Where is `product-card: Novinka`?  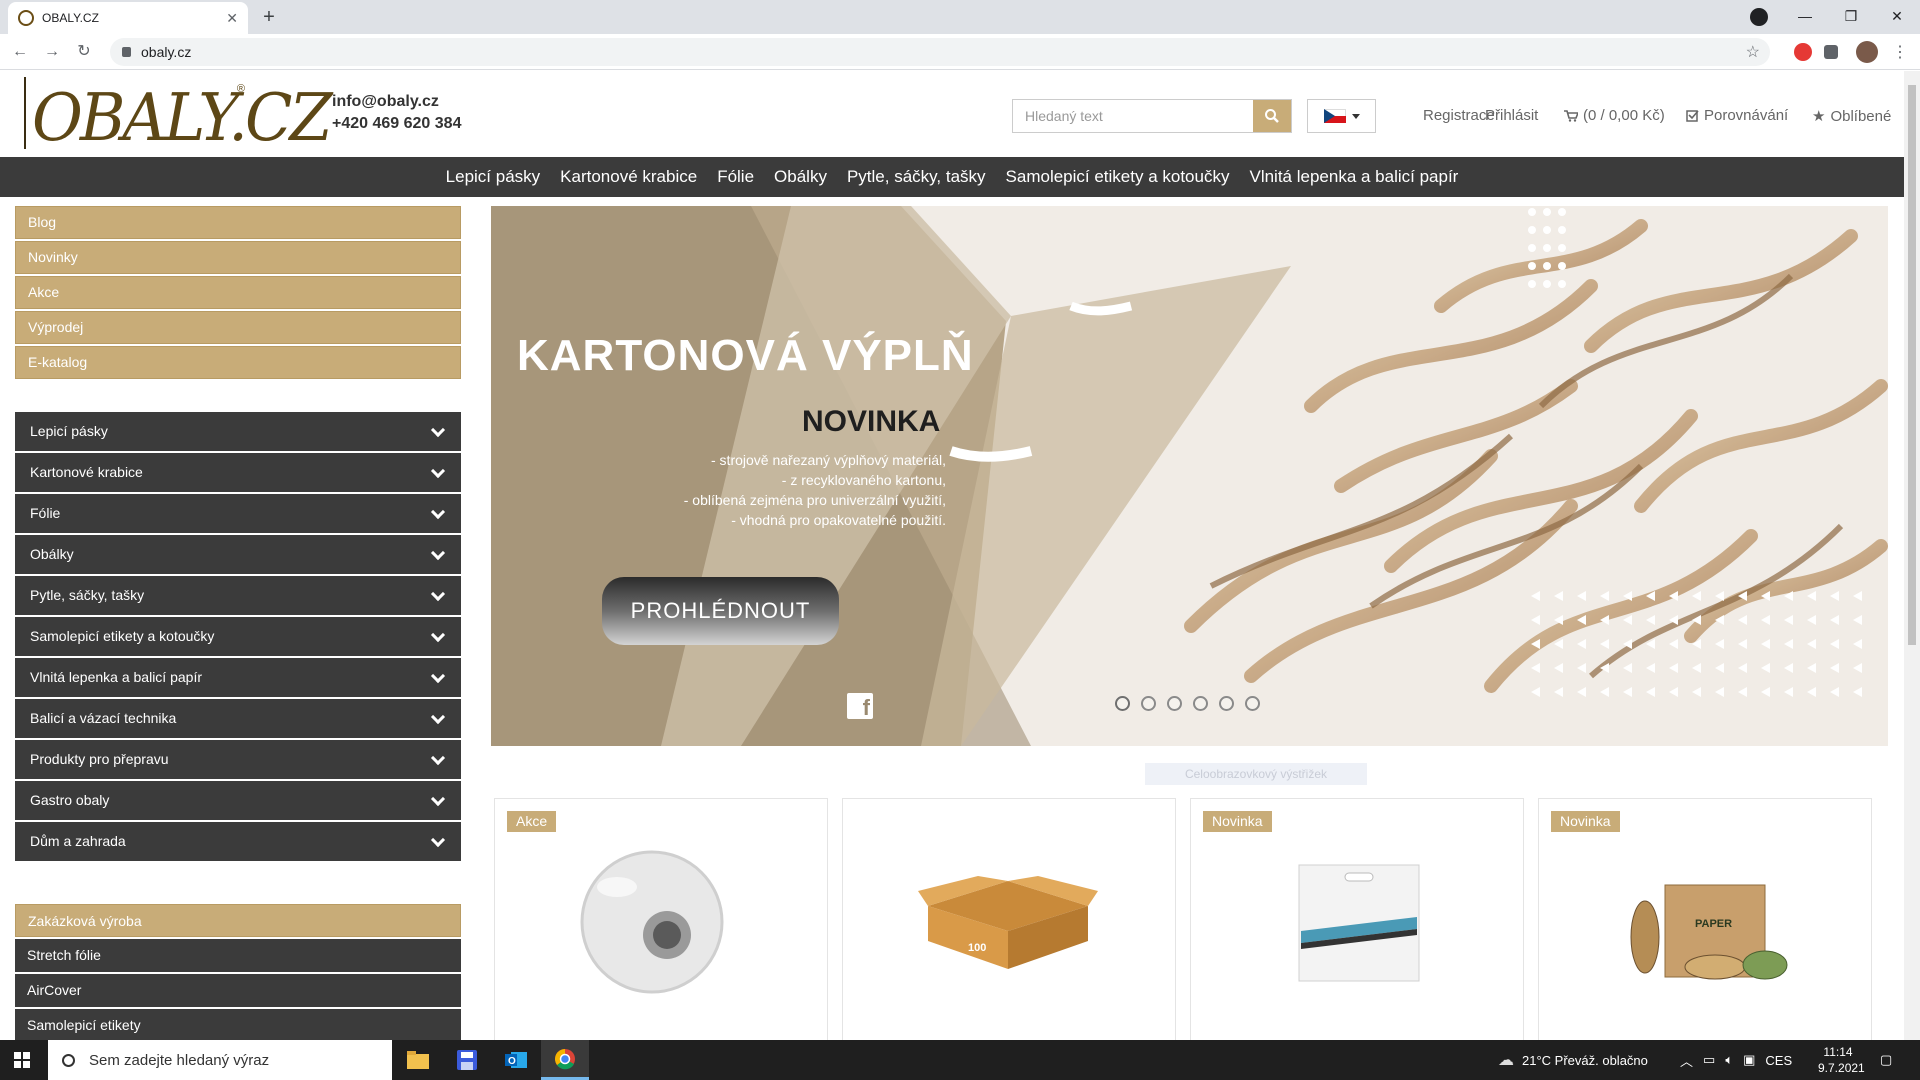 product-card: Novinka is located at coordinates (1357, 923).